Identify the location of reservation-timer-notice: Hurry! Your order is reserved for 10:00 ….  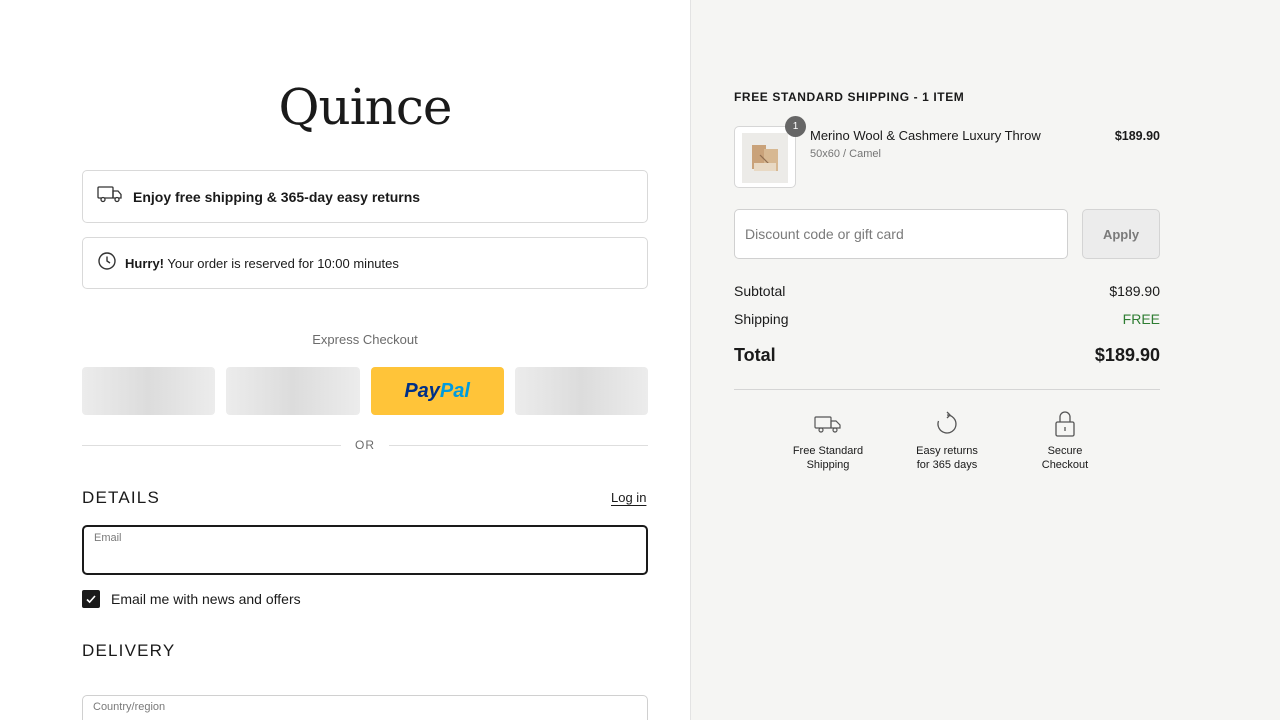
(365, 263).